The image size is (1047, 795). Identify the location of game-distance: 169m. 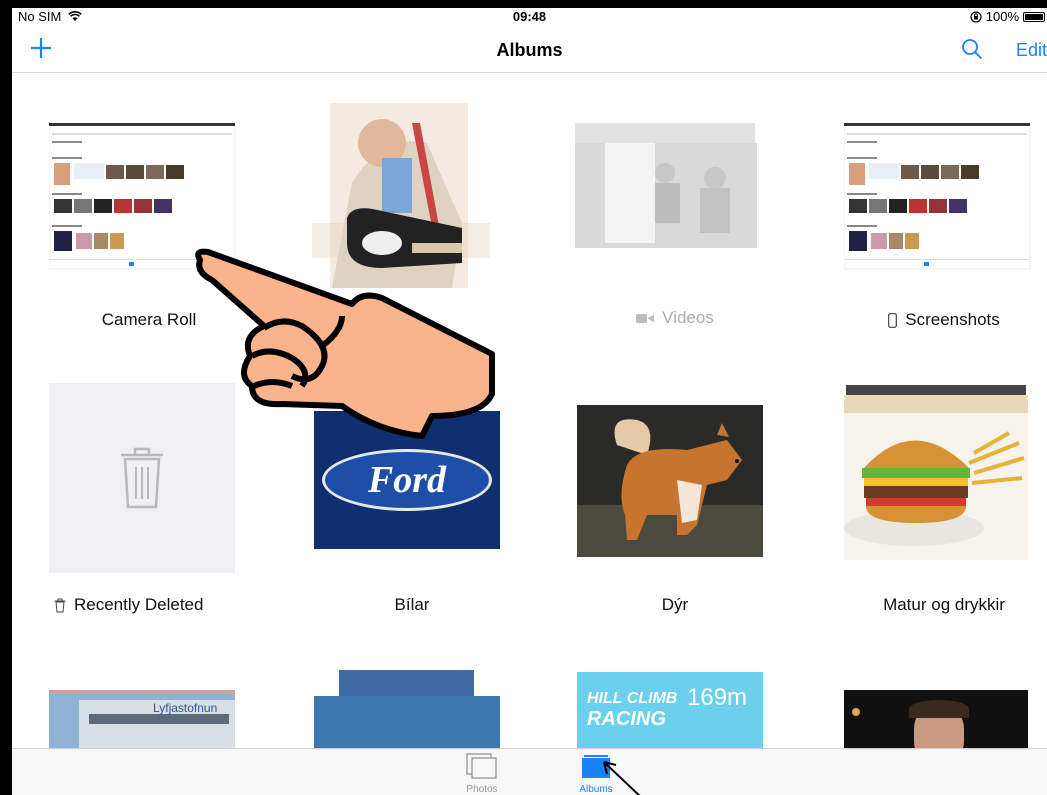
(717, 697).